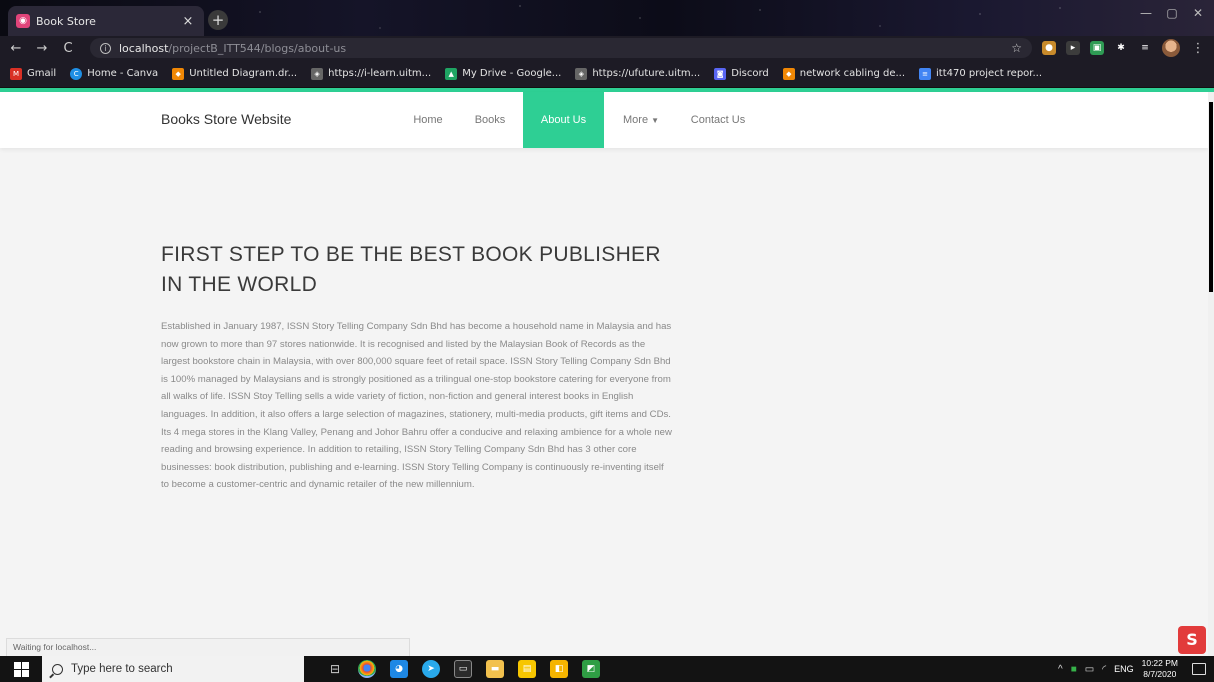  What do you see at coordinates (607, 18) in the screenshot?
I see `browser-titlebar: ◉ Book Store × + — ▢ ✕` at bounding box center [607, 18].